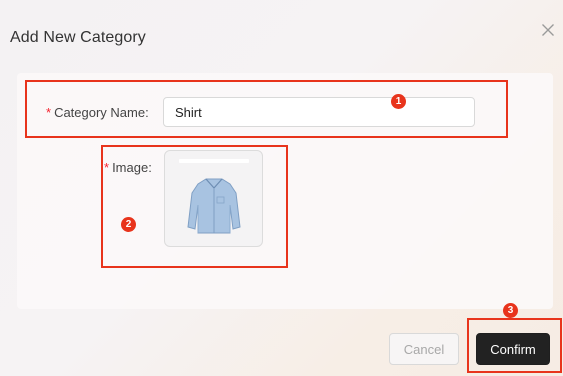 This screenshot has width=563, height=376. I want to click on image-label: * Image:, so click(128, 167).